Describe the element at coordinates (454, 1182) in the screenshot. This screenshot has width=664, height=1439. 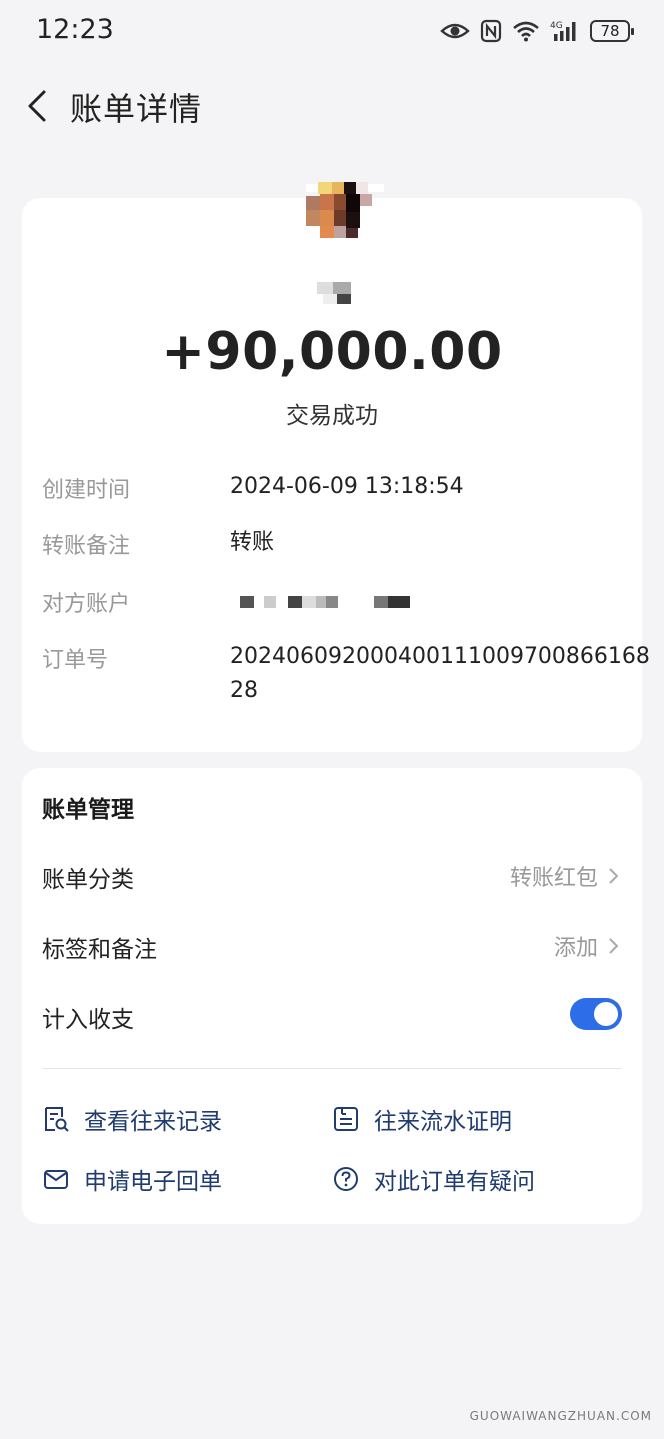
I see `order-question-label: 对此订单有疑问` at that location.